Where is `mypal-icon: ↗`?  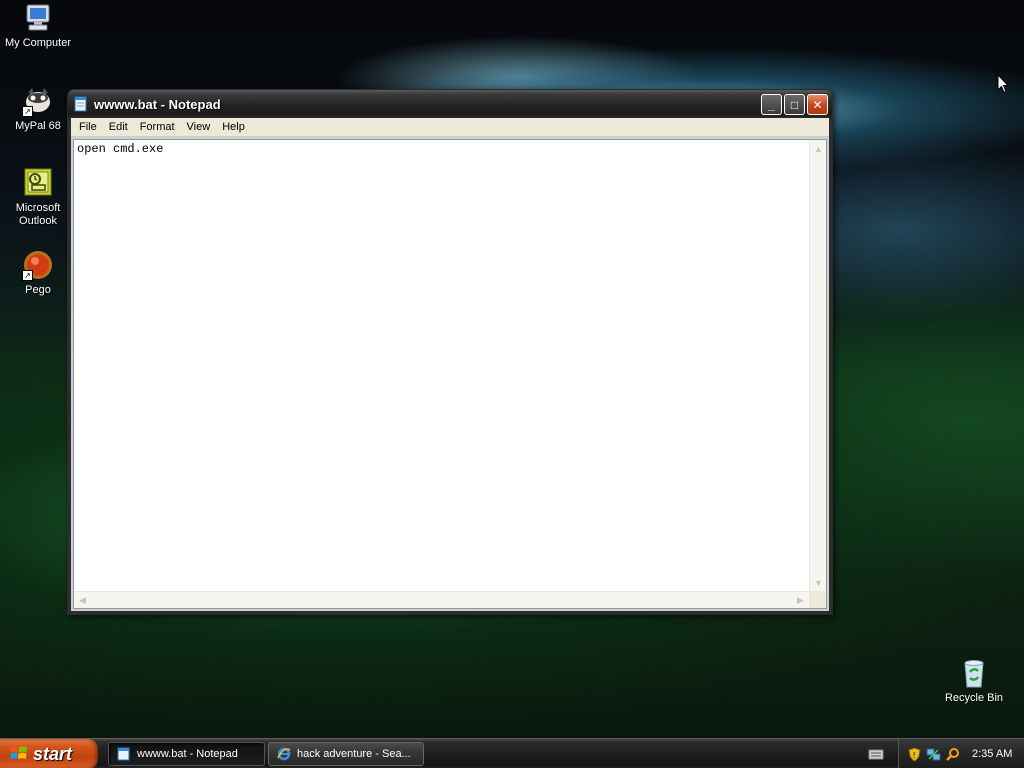 mypal-icon: ↗ is located at coordinates (38, 101).